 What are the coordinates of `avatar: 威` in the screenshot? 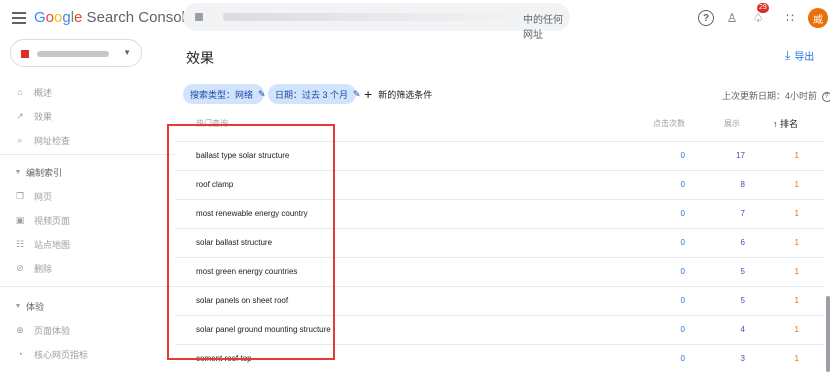 It's located at (818, 18).